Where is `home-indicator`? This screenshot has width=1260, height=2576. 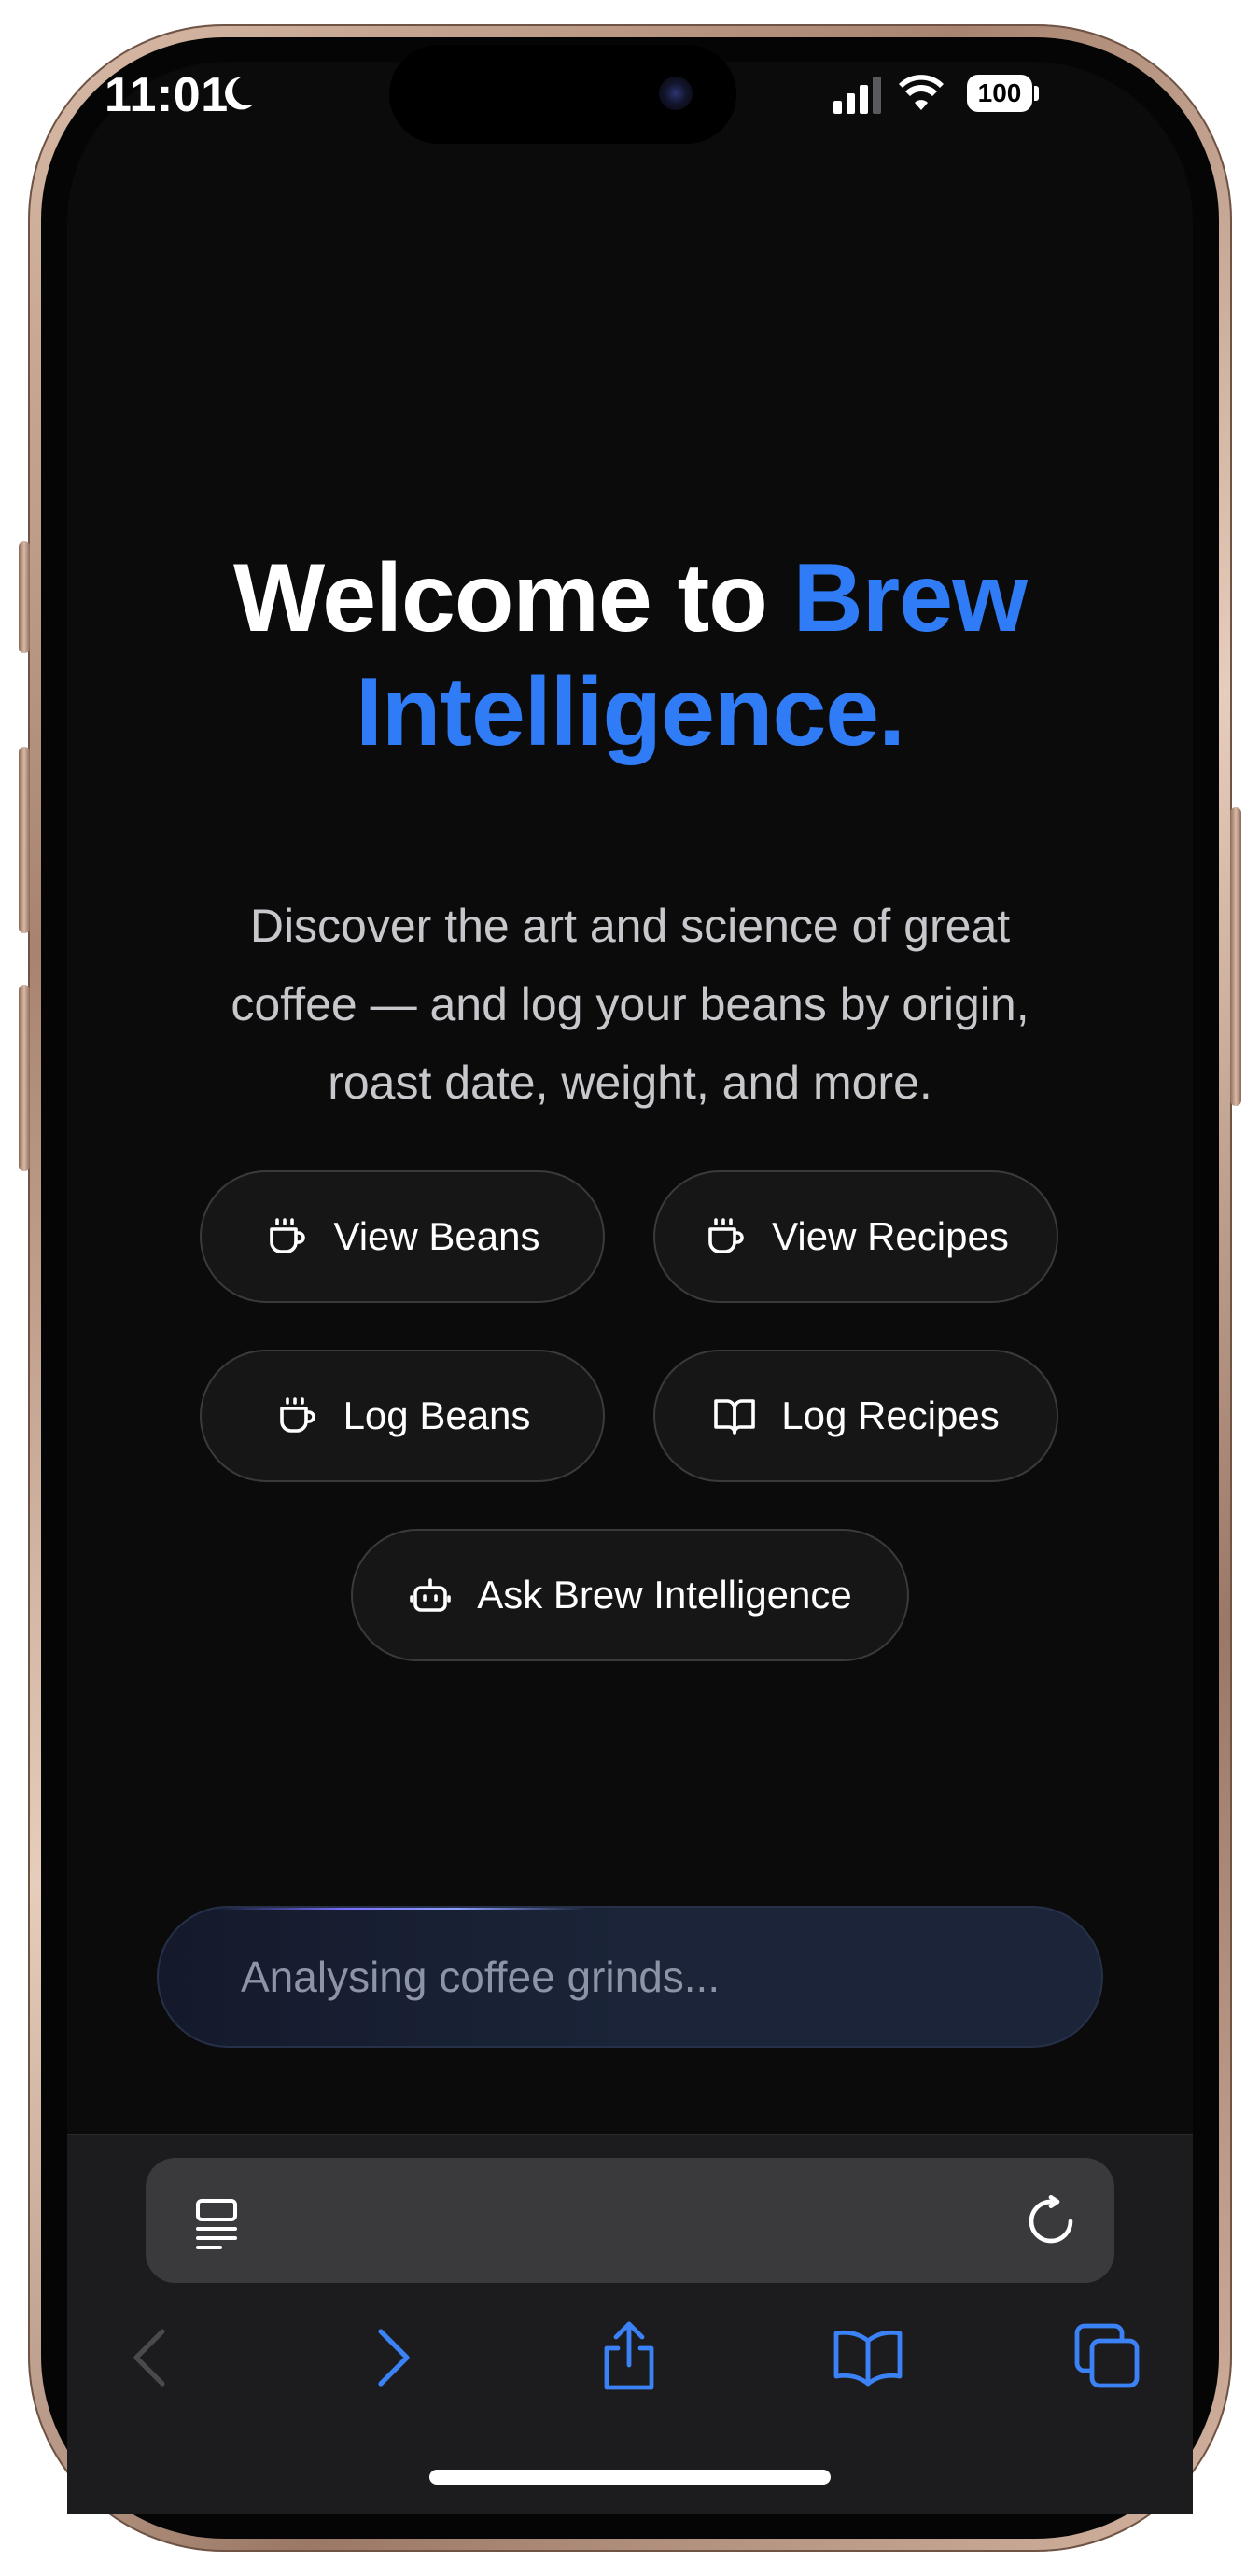 home-indicator is located at coordinates (630, 2477).